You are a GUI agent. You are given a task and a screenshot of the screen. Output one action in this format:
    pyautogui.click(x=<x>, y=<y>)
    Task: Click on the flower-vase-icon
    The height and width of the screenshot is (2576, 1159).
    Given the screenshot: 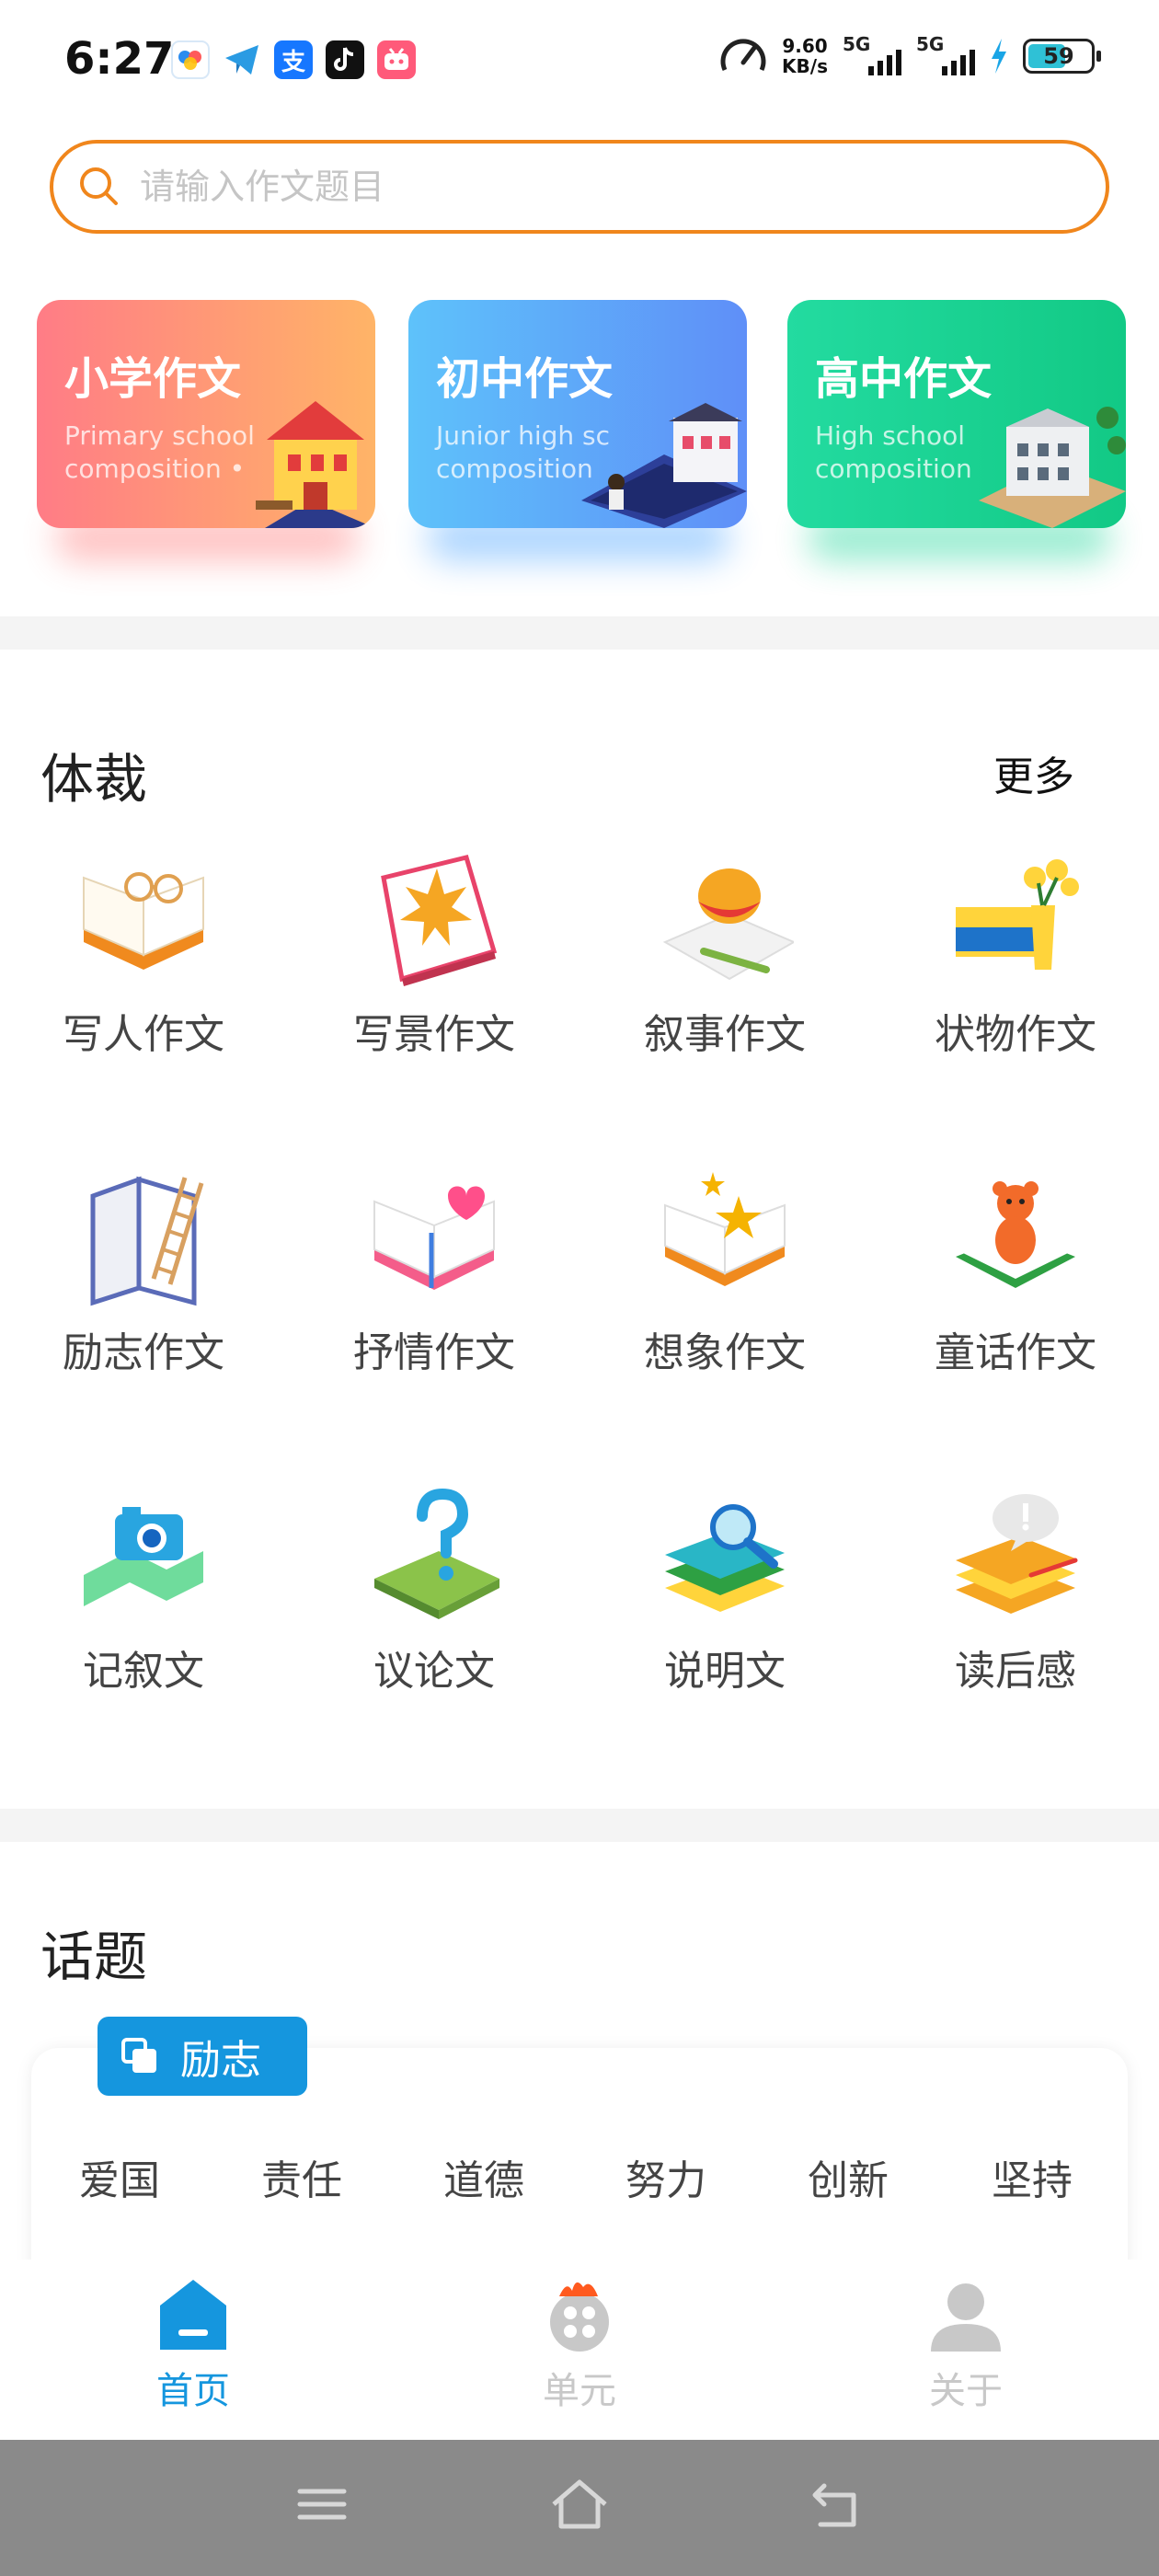 What is the action you would take?
    pyautogui.click(x=1017, y=914)
    